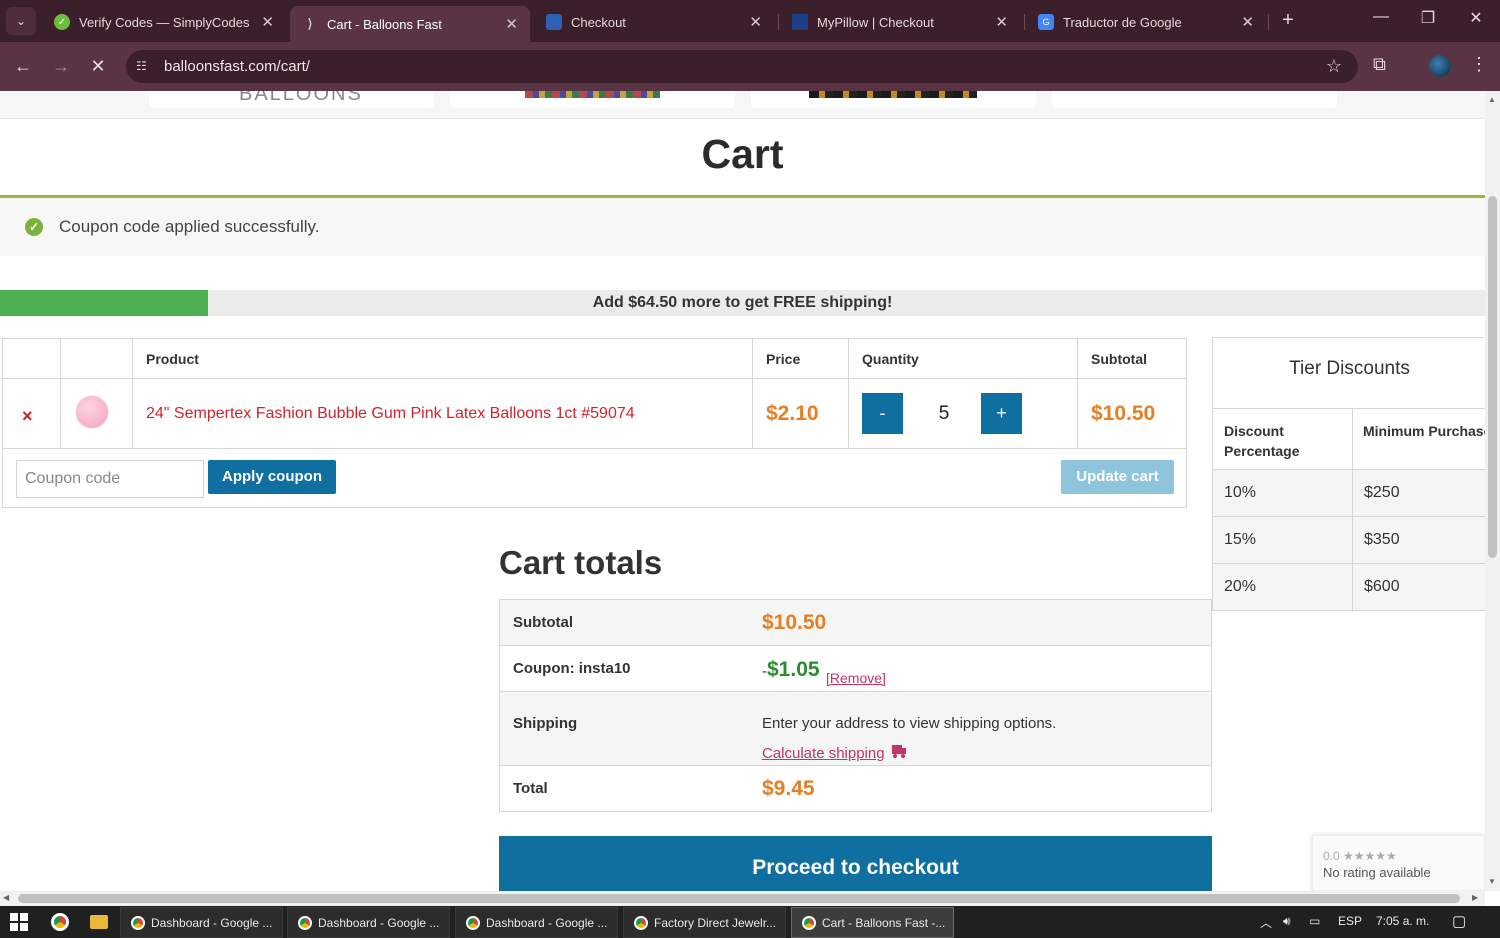  I want to click on page-title: Cart, so click(742, 154).